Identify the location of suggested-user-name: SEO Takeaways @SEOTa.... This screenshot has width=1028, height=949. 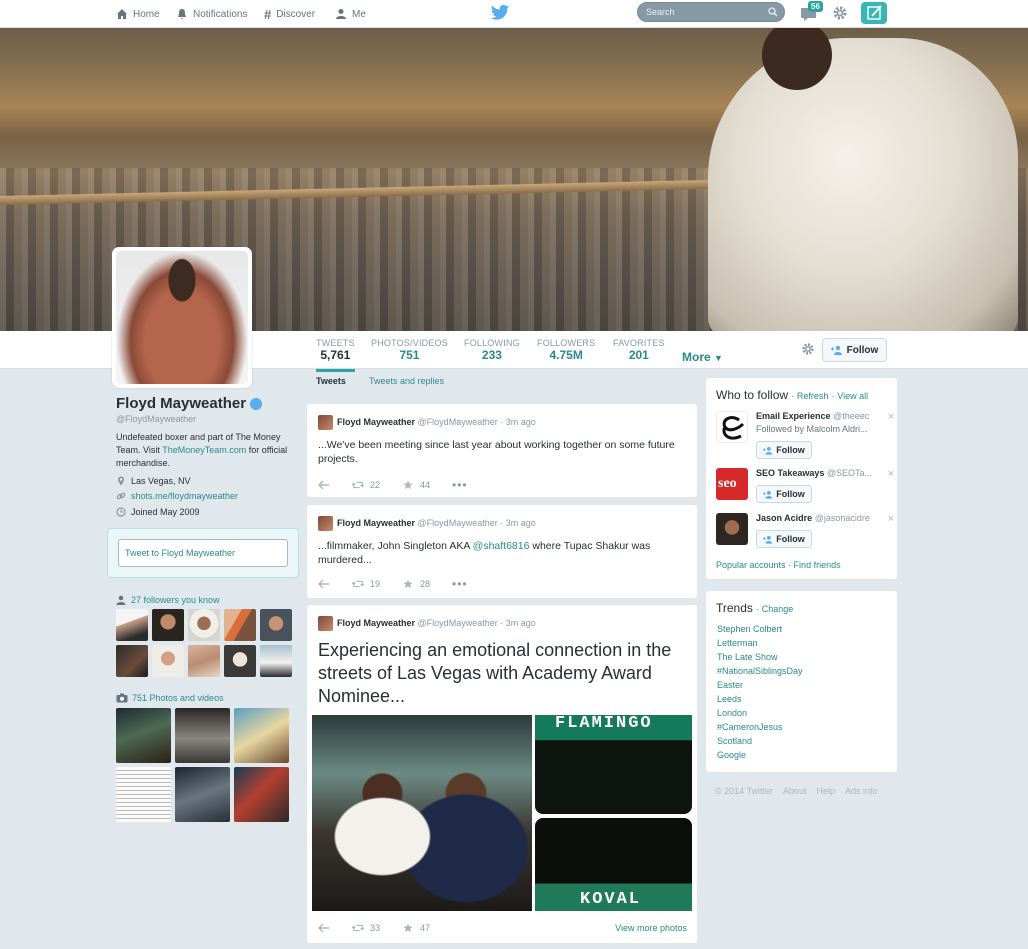
(821, 473).